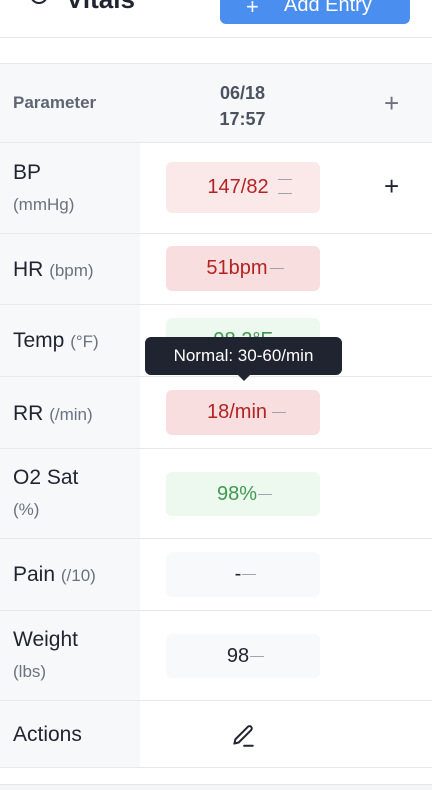  I want to click on table-row: RR (/min) 18/min —, so click(216, 413).